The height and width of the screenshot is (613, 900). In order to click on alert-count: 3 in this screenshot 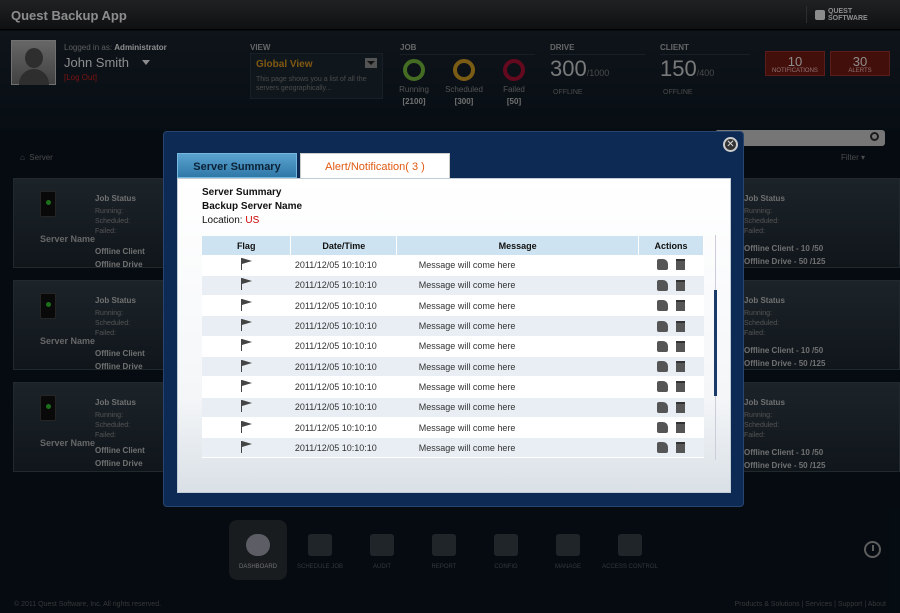, I will do `click(415, 167)`.